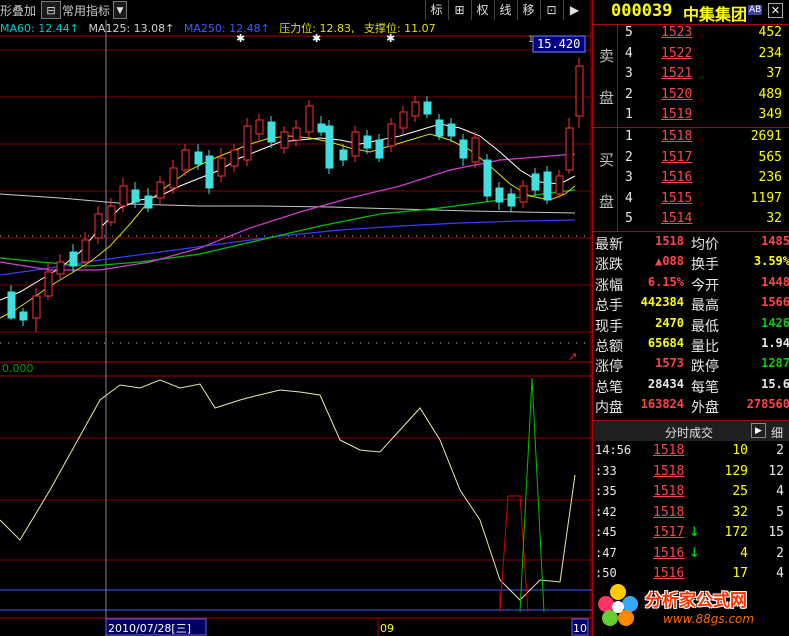  What do you see at coordinates (691, 219) in the screenshot?
I see `buy-order-row: 5 1514 32` at bounding box center [691, 219].